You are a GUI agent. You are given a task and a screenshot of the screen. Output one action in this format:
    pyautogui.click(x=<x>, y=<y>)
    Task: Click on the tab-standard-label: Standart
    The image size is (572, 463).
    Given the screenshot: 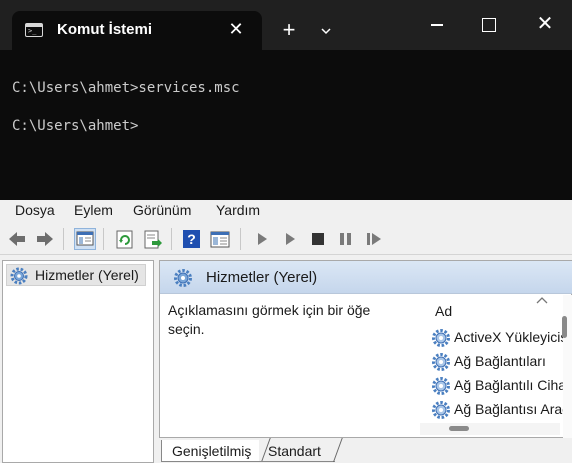 What is the action you would take?
    pyautogui.click(x=294, y=451)
    